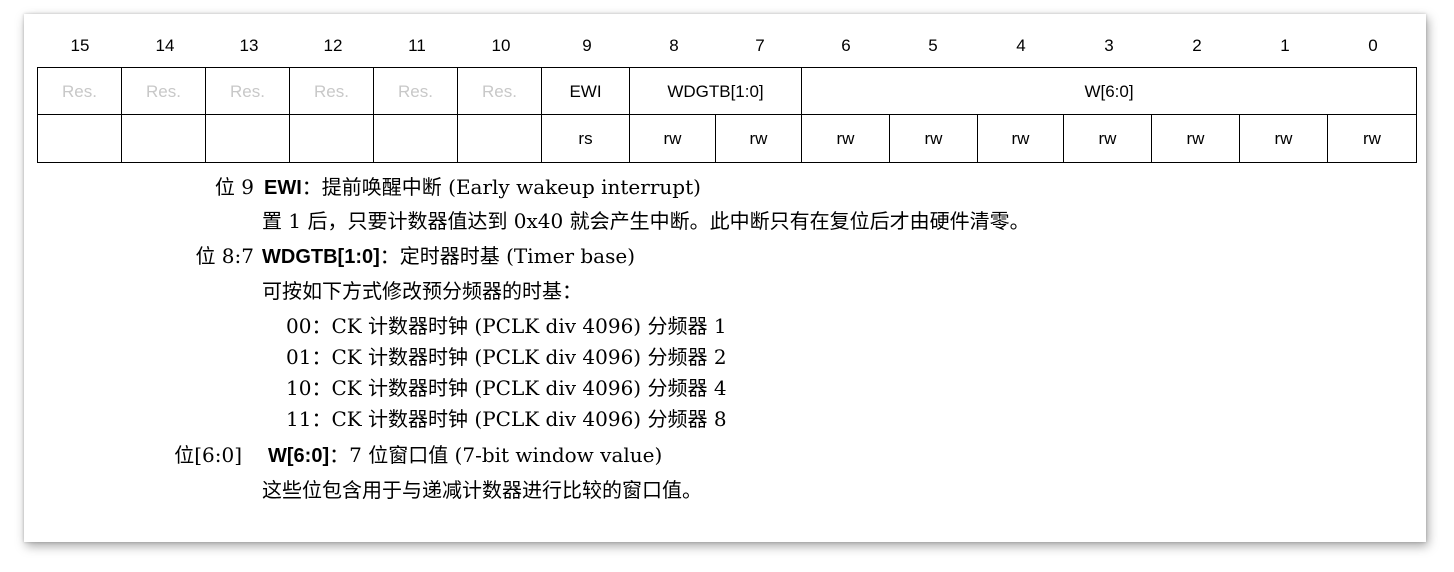  Describe the element at coordinates (1285, 45) in the screenshot. I see `bit-number: 1` at that location.